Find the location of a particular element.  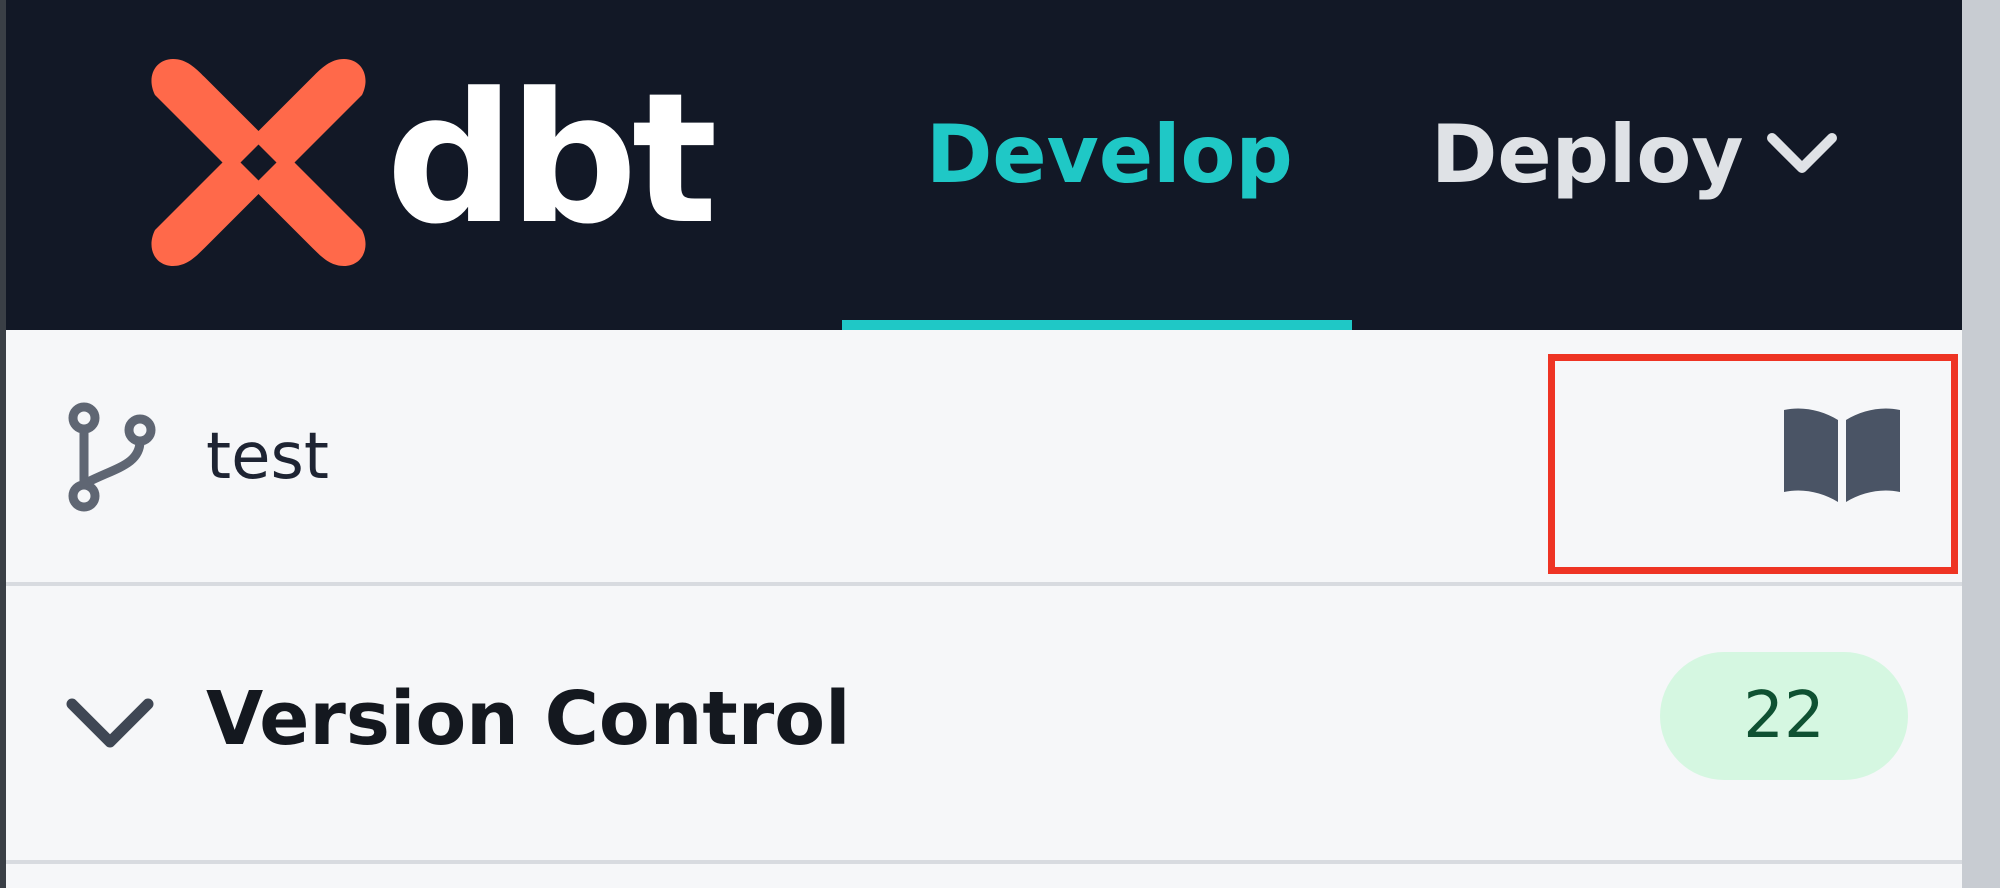

git-branch-icon is located at coordinates (112, 457).